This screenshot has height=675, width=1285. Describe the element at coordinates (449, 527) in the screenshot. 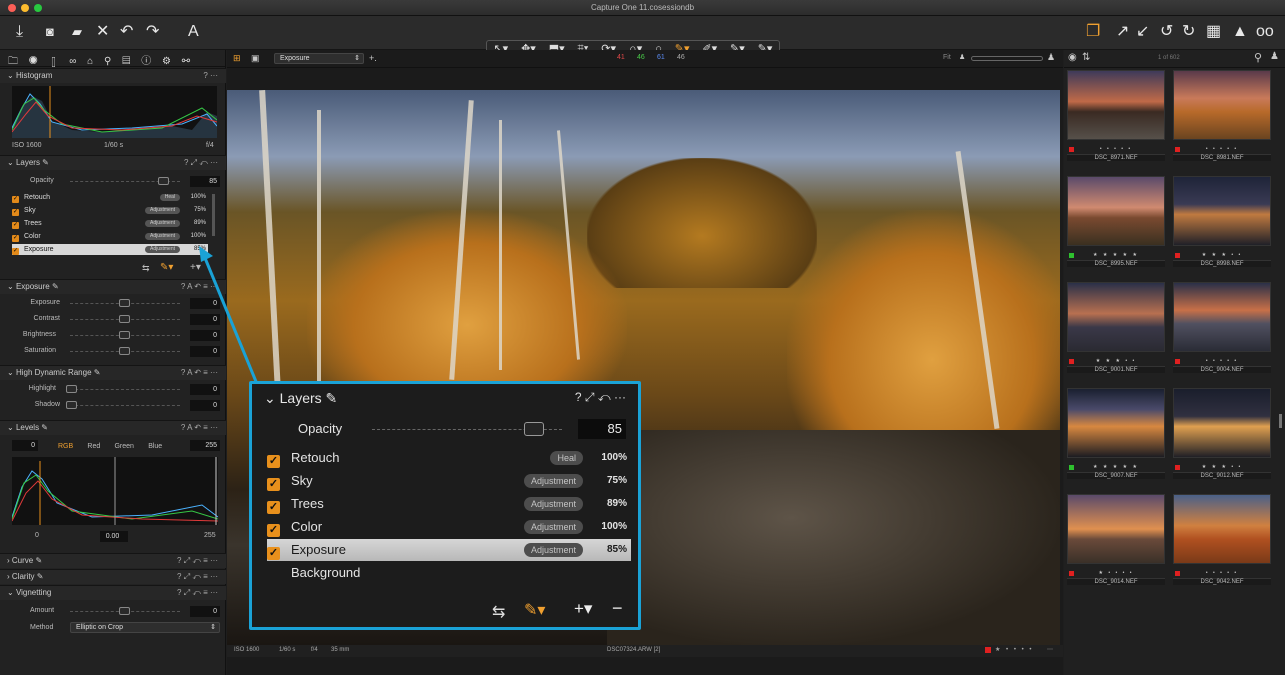

I see `popup-layer-row: ✓ Color Adjustment 100%` at that location.